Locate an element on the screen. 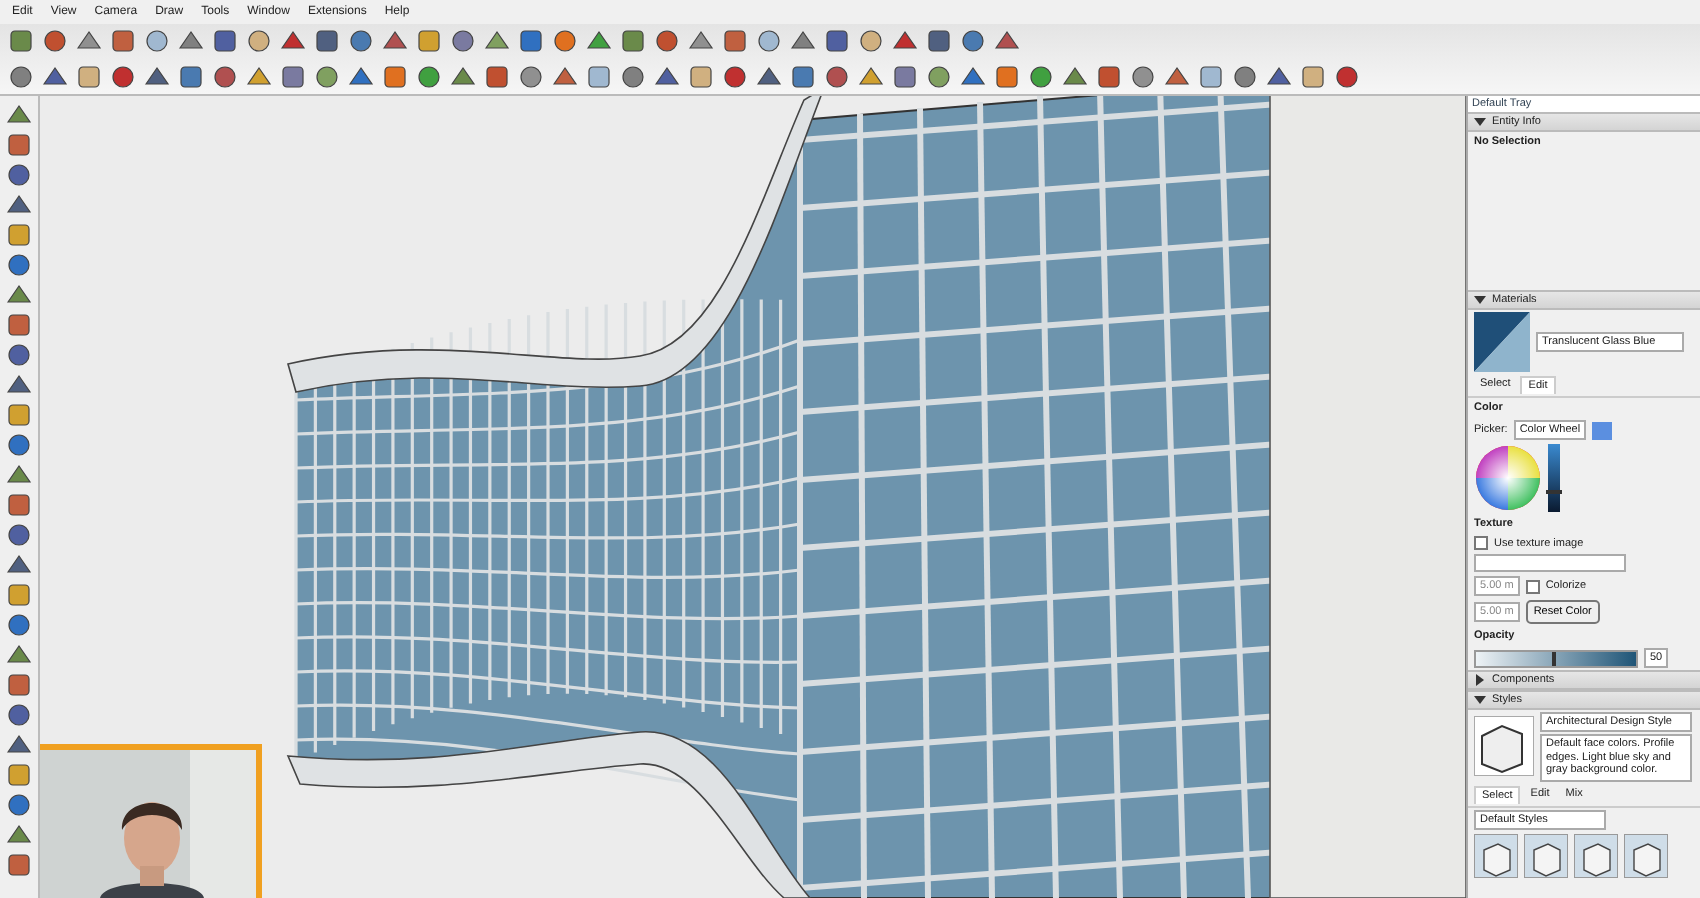  opacity-slider is located at coordinates (1556, 658).